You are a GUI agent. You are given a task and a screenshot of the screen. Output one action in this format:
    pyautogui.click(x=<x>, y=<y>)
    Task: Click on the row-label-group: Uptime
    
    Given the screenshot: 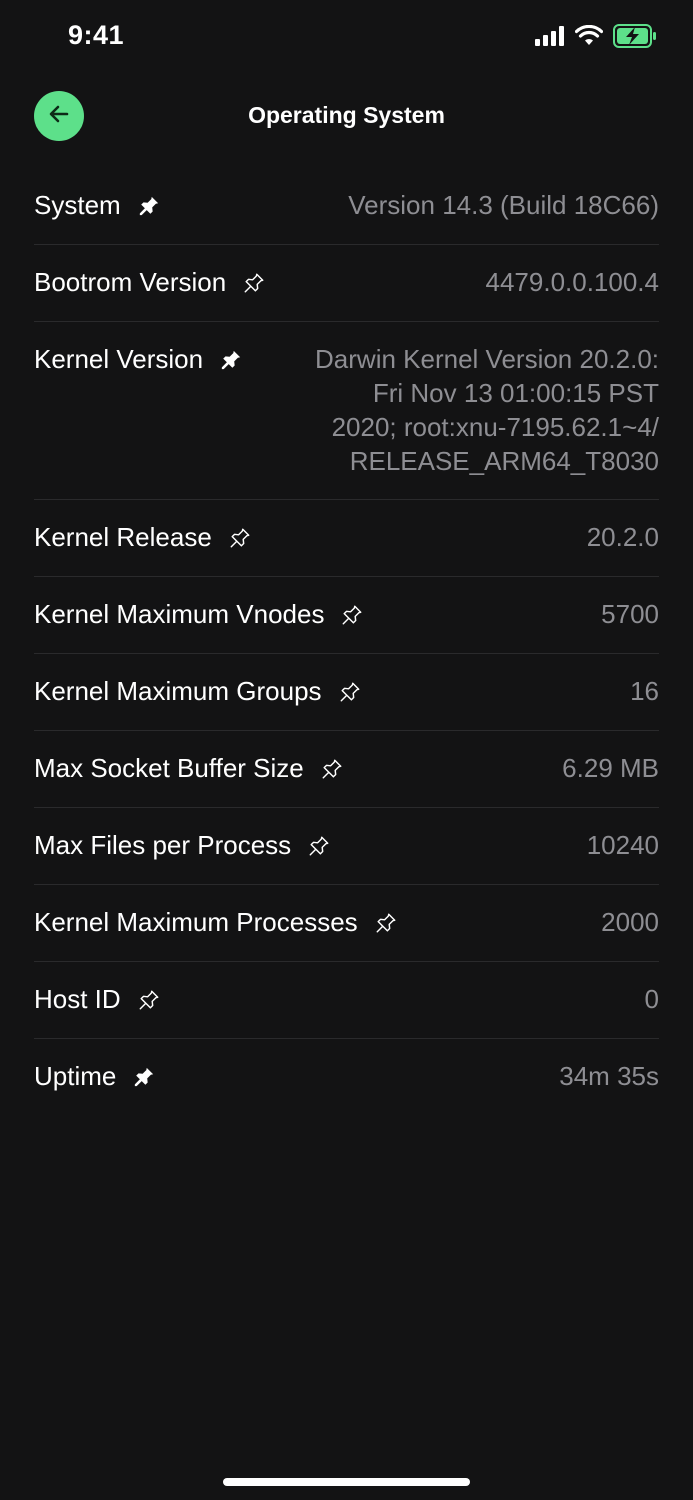 What is the action you would take?
    pyautogui.click(x=95, y=1076)
    